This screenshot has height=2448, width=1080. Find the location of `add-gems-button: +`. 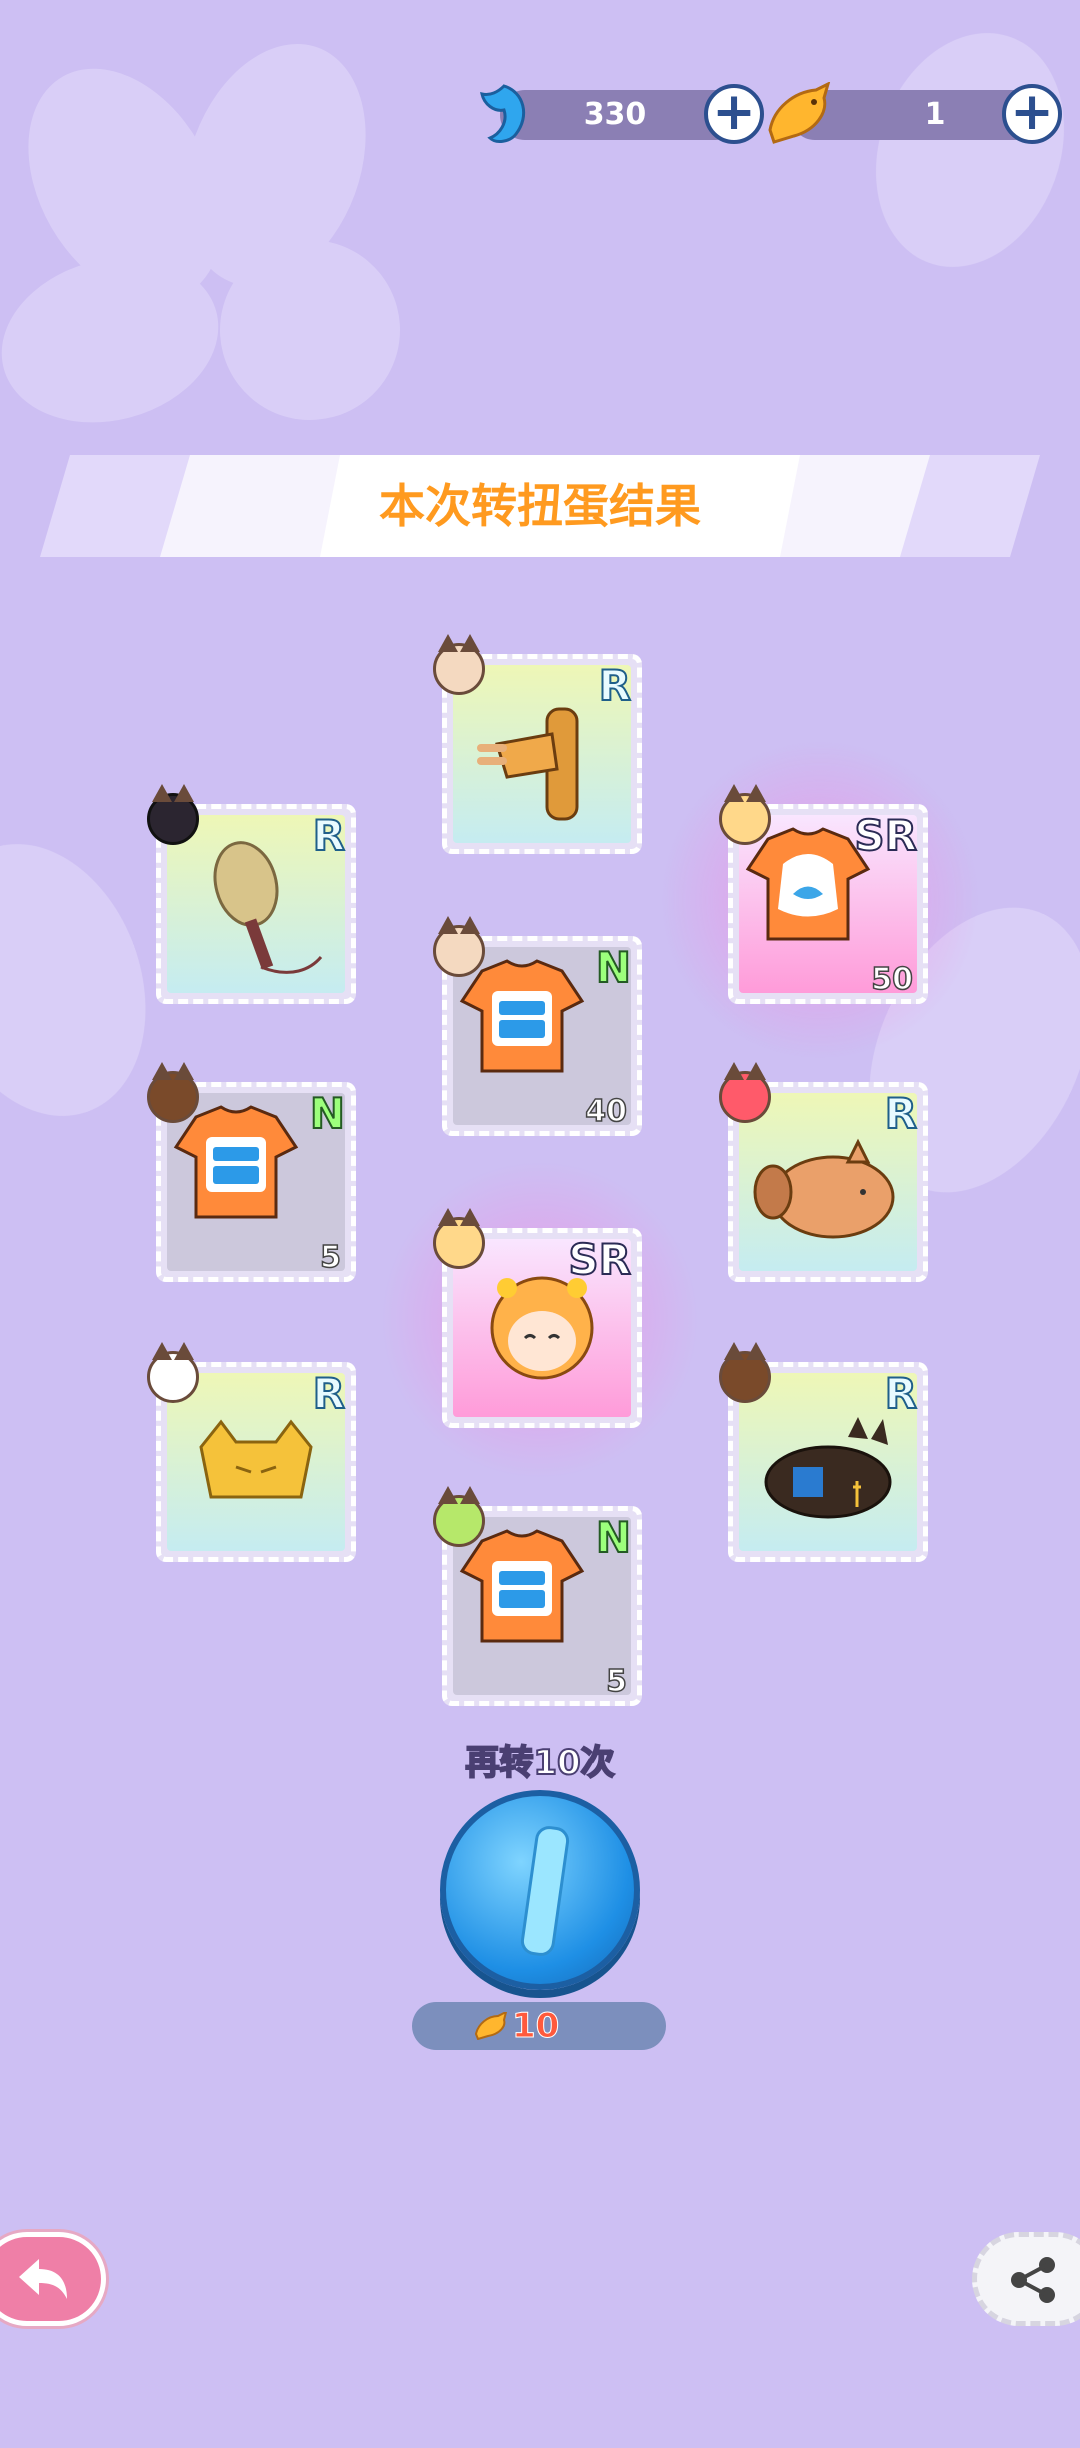

add-gems-button: + is located at coordinates (734, 114).